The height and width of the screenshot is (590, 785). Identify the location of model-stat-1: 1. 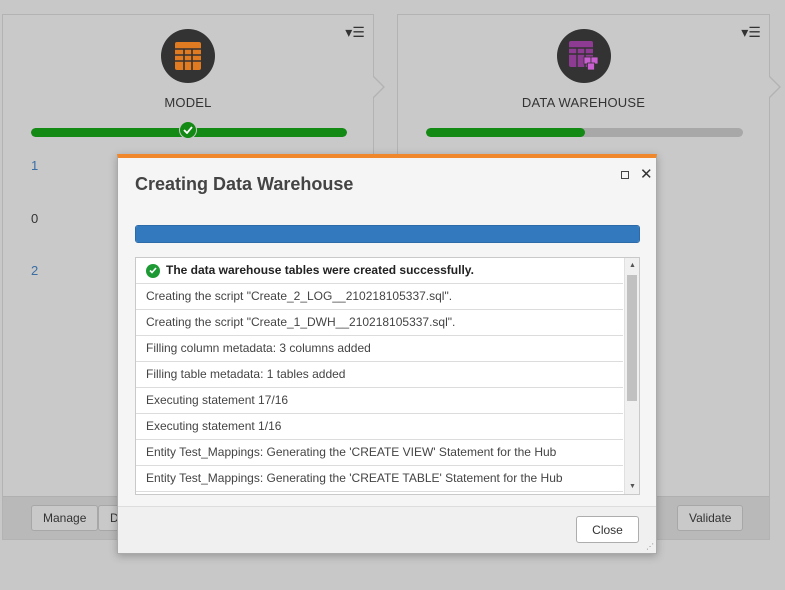
(34, 165).